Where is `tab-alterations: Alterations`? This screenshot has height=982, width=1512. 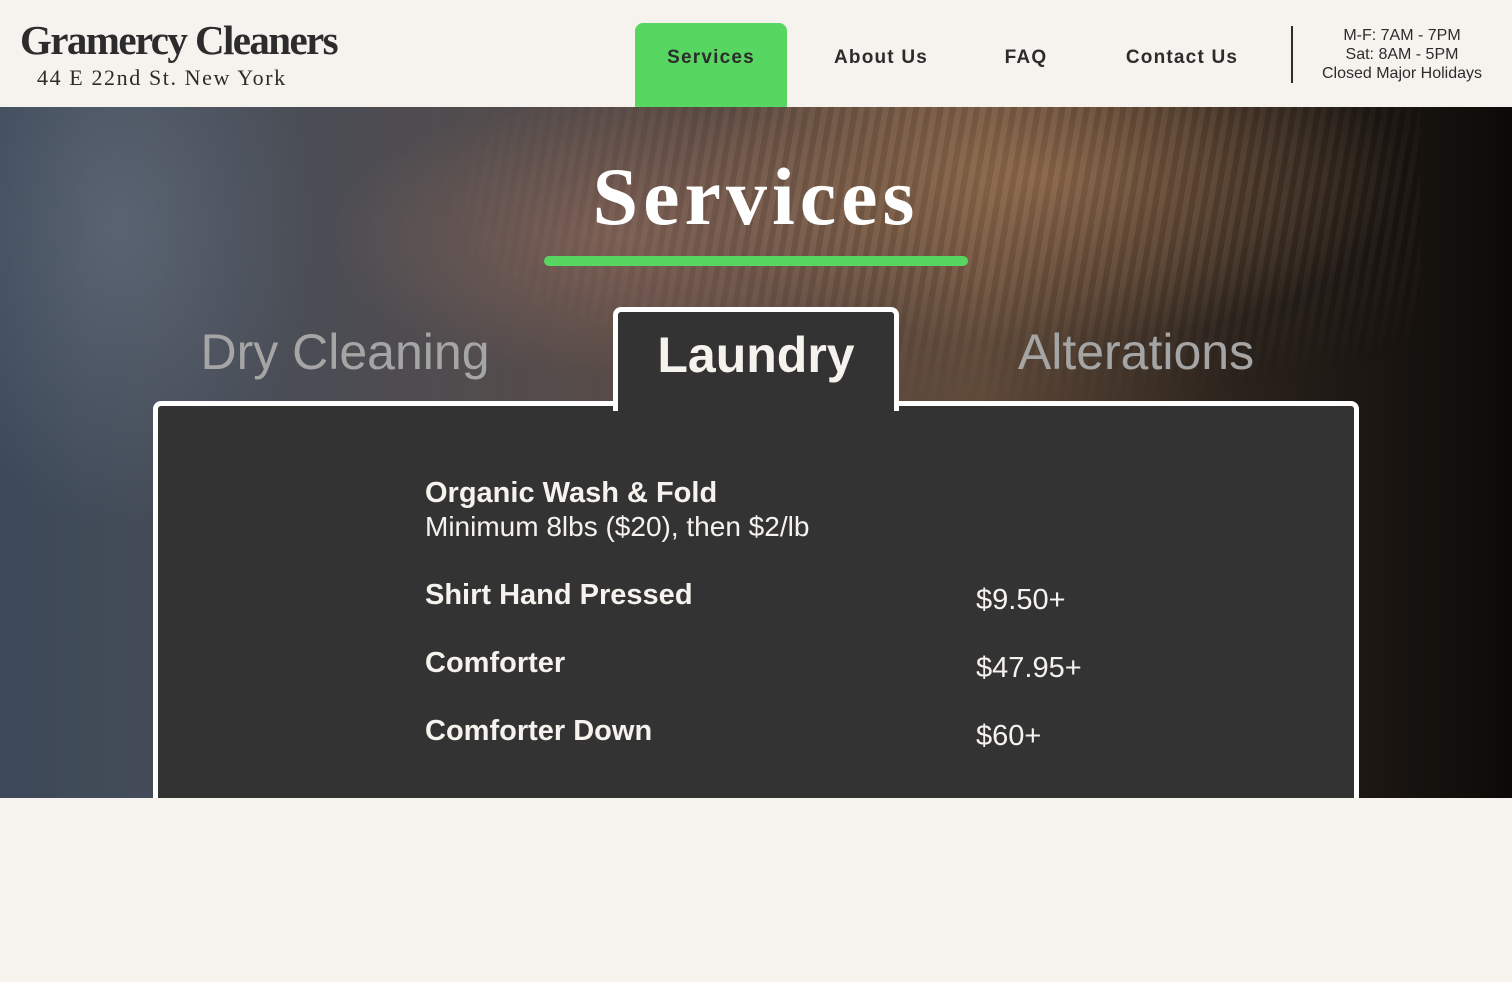 tab-alterations: Alterations is located at coordinates (1136, 352).